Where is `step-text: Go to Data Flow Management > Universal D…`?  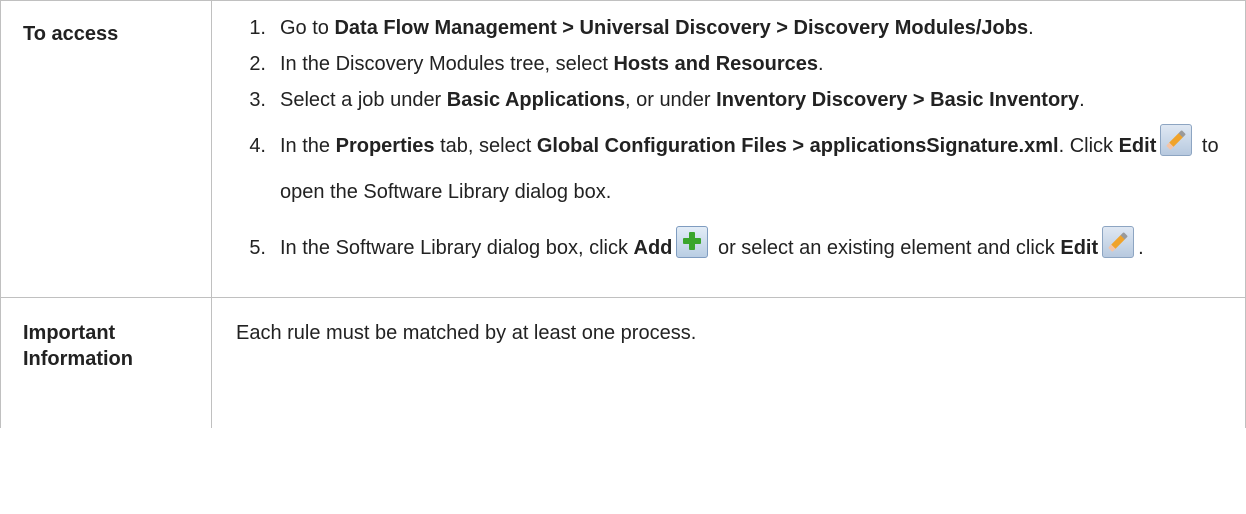 step-text: Go to Data Flow Management > Universal D… is located at coordinates (657, 28).